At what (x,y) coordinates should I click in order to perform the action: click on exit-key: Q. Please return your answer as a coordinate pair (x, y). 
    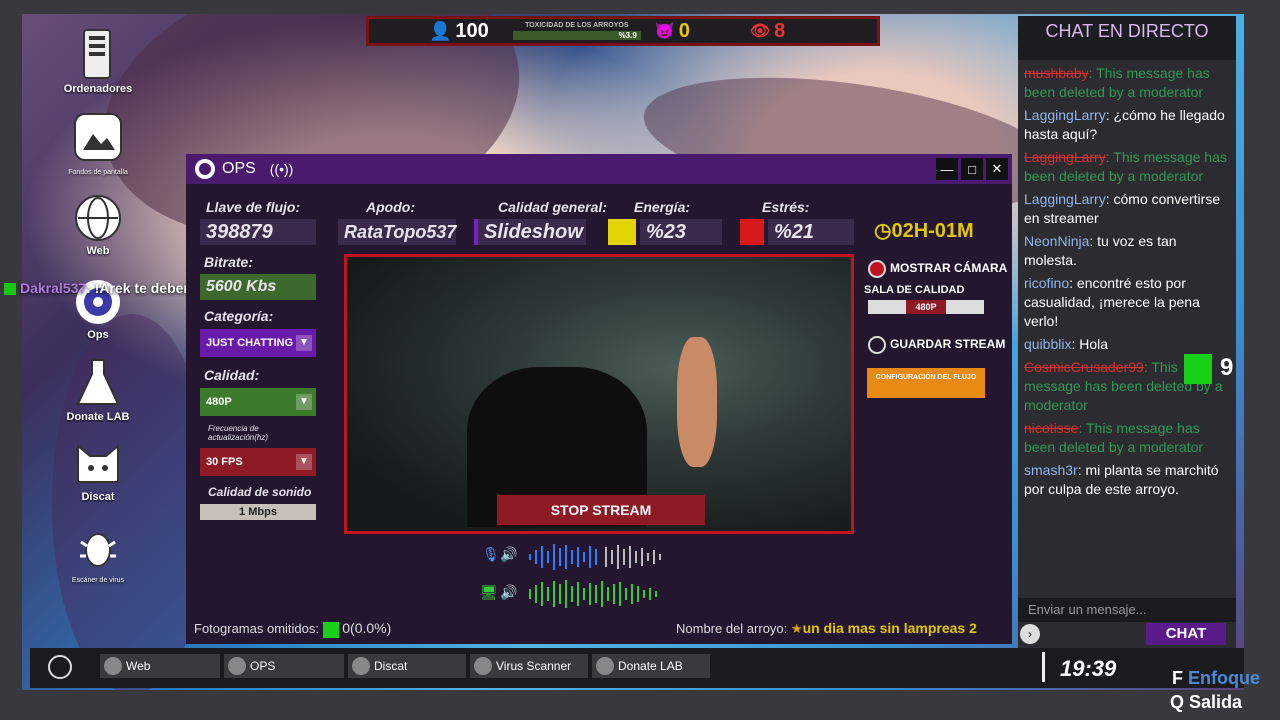
    Looking at the image, I should click on (1177, 702).